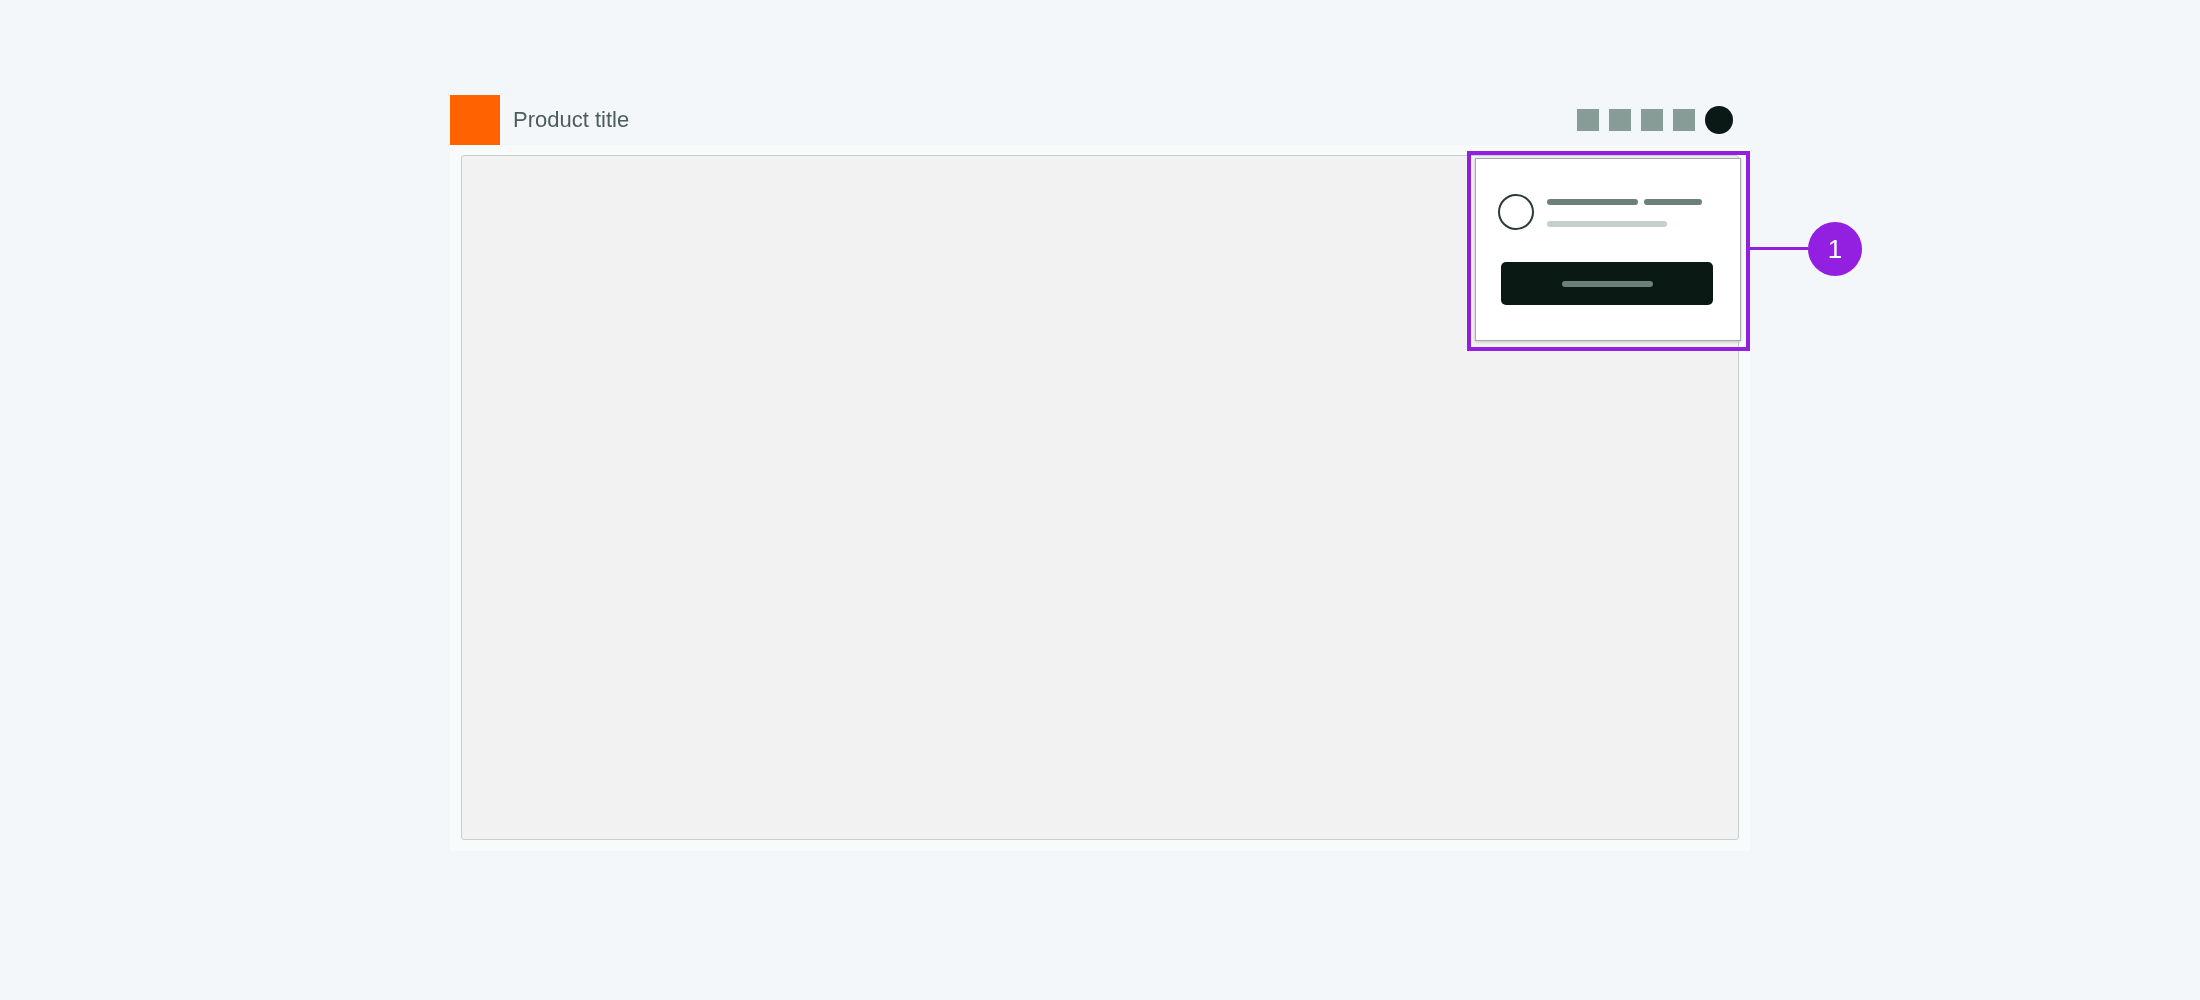 The width and height of the screenshot is (2200, 1000). What do you see at coordinates (1673, 202) in the screenshot?
I see `placeholder-line` at bounding box center [1673, 202].